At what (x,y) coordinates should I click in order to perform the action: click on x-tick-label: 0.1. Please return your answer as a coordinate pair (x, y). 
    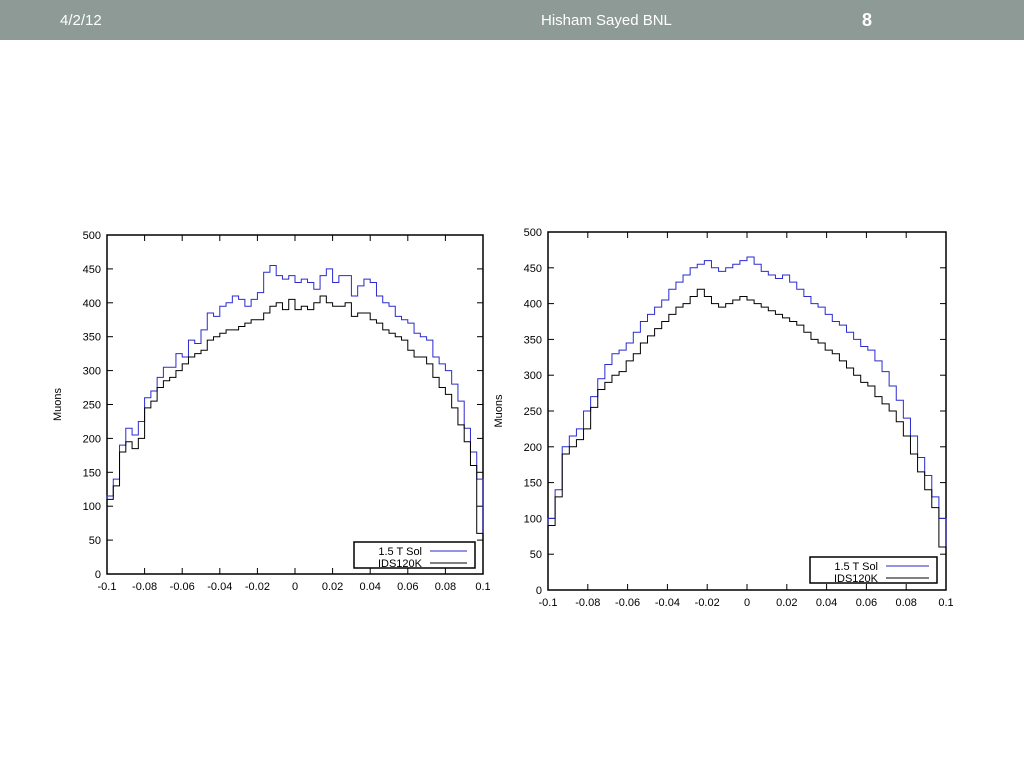
    Looking at the image, I should click on (945, 603).